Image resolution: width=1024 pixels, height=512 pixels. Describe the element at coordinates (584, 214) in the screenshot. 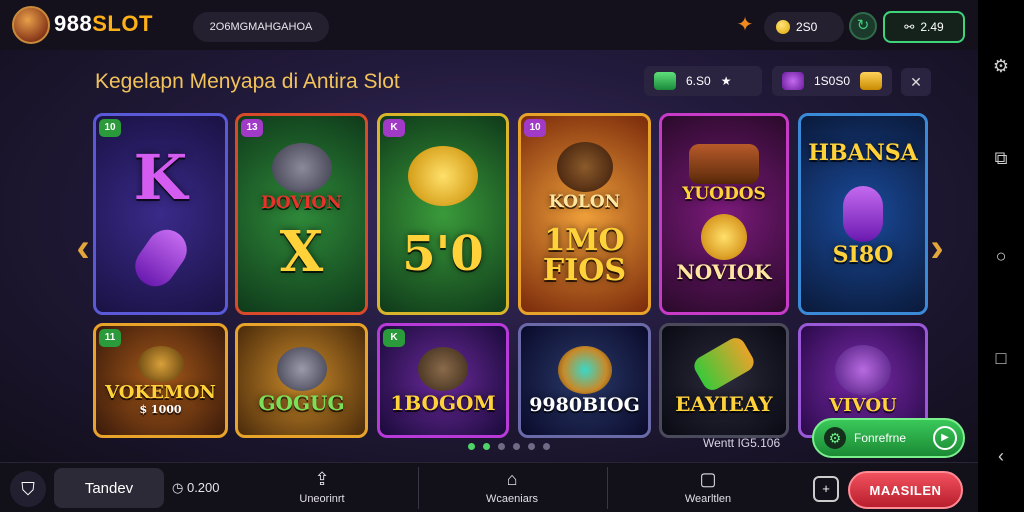

I see `game-card: 10 KOLON 1MO FIOS` at that location.